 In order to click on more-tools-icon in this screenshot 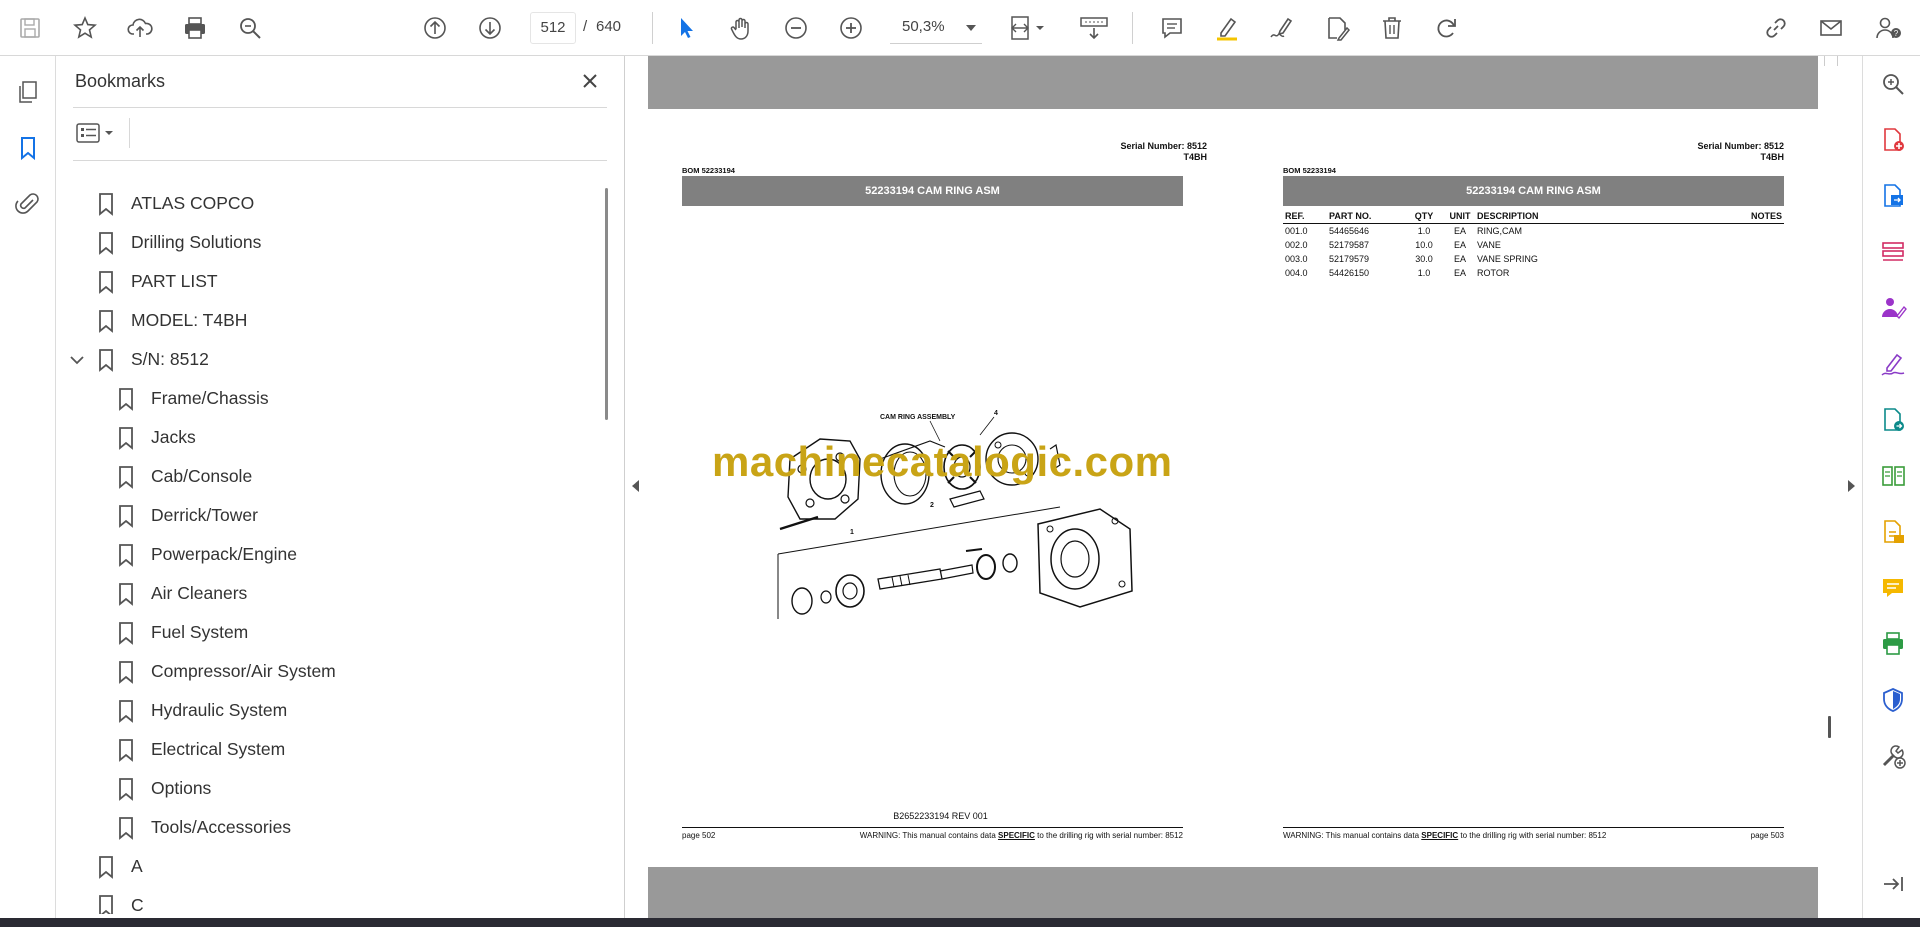, I will do `click(1893, 756)`.